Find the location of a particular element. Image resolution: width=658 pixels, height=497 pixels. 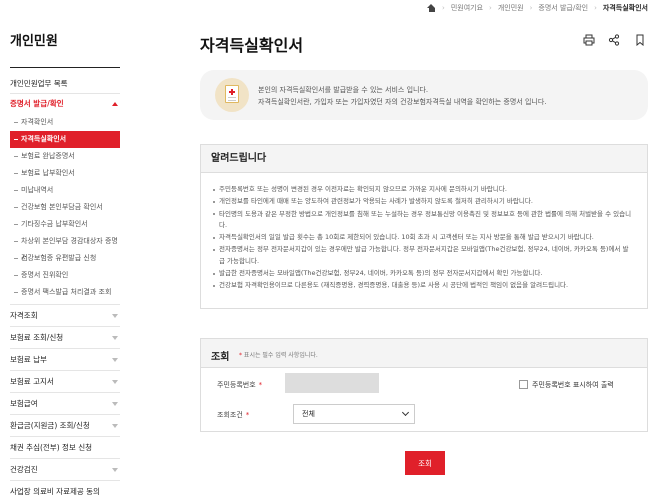

sidebar-item: 보험료 납부 is located at coordinates (65, 360).